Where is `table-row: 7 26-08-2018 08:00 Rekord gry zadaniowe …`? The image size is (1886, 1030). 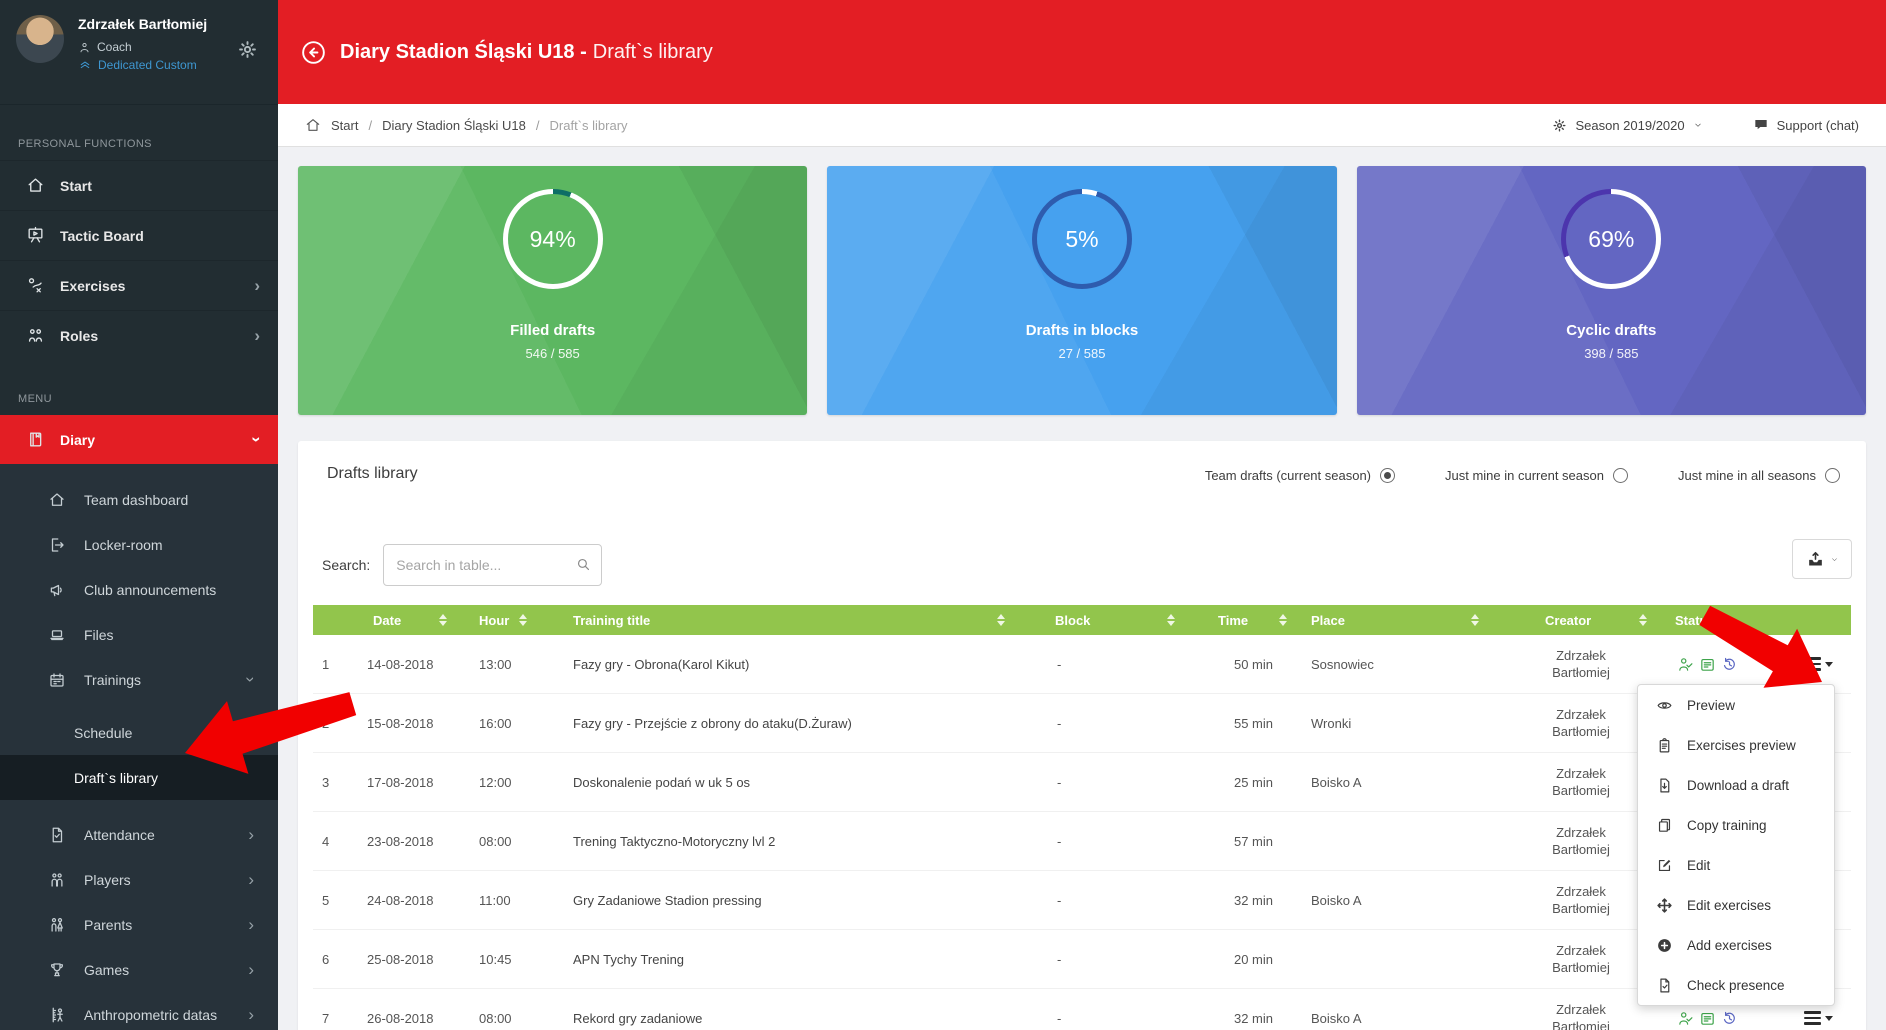
table-row: 7 26-08-2018 08:00 Rekord gry zadaniowe … is located at coordinates (1082, 1009).